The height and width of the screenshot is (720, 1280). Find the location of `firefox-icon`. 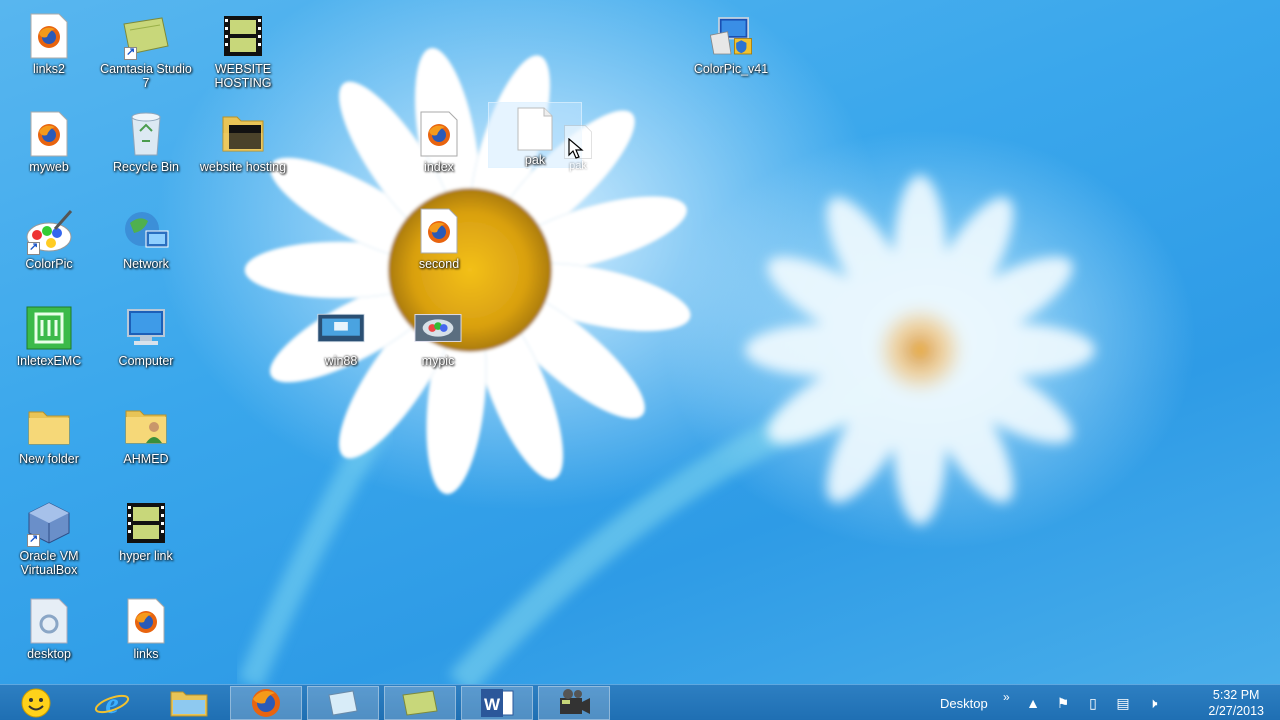

firefox-icon is located at coordinates (266, 703).